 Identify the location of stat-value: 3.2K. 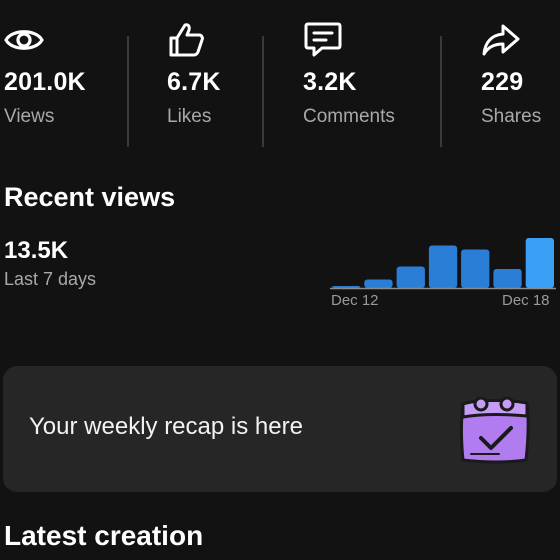
(330, 82).